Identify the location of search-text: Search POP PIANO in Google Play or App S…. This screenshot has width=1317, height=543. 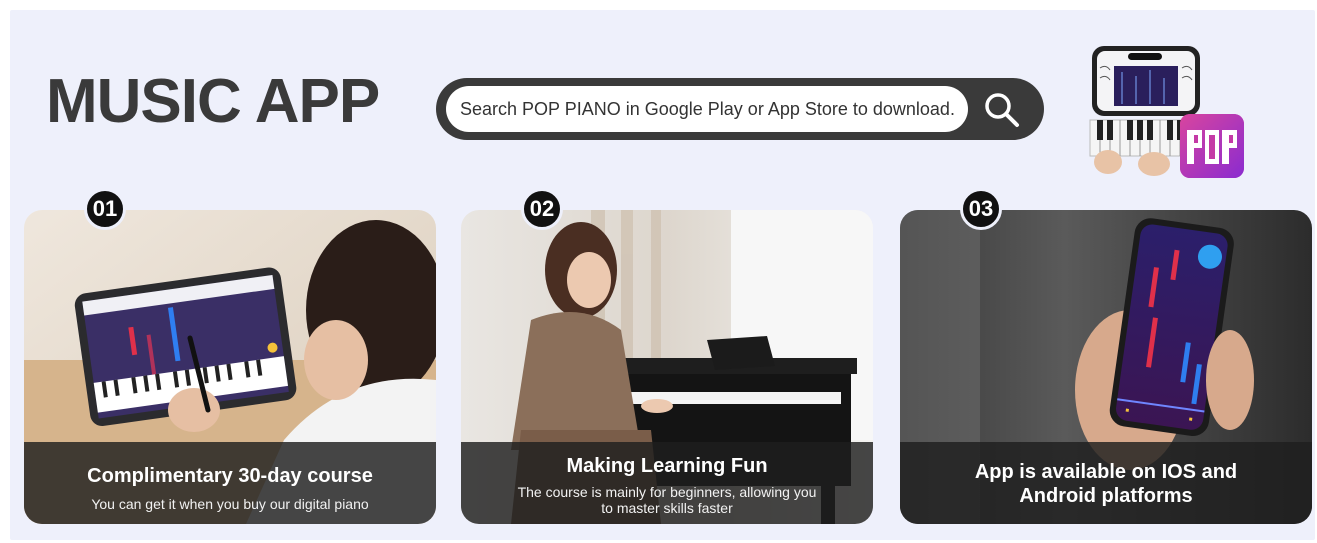
(707, 109).